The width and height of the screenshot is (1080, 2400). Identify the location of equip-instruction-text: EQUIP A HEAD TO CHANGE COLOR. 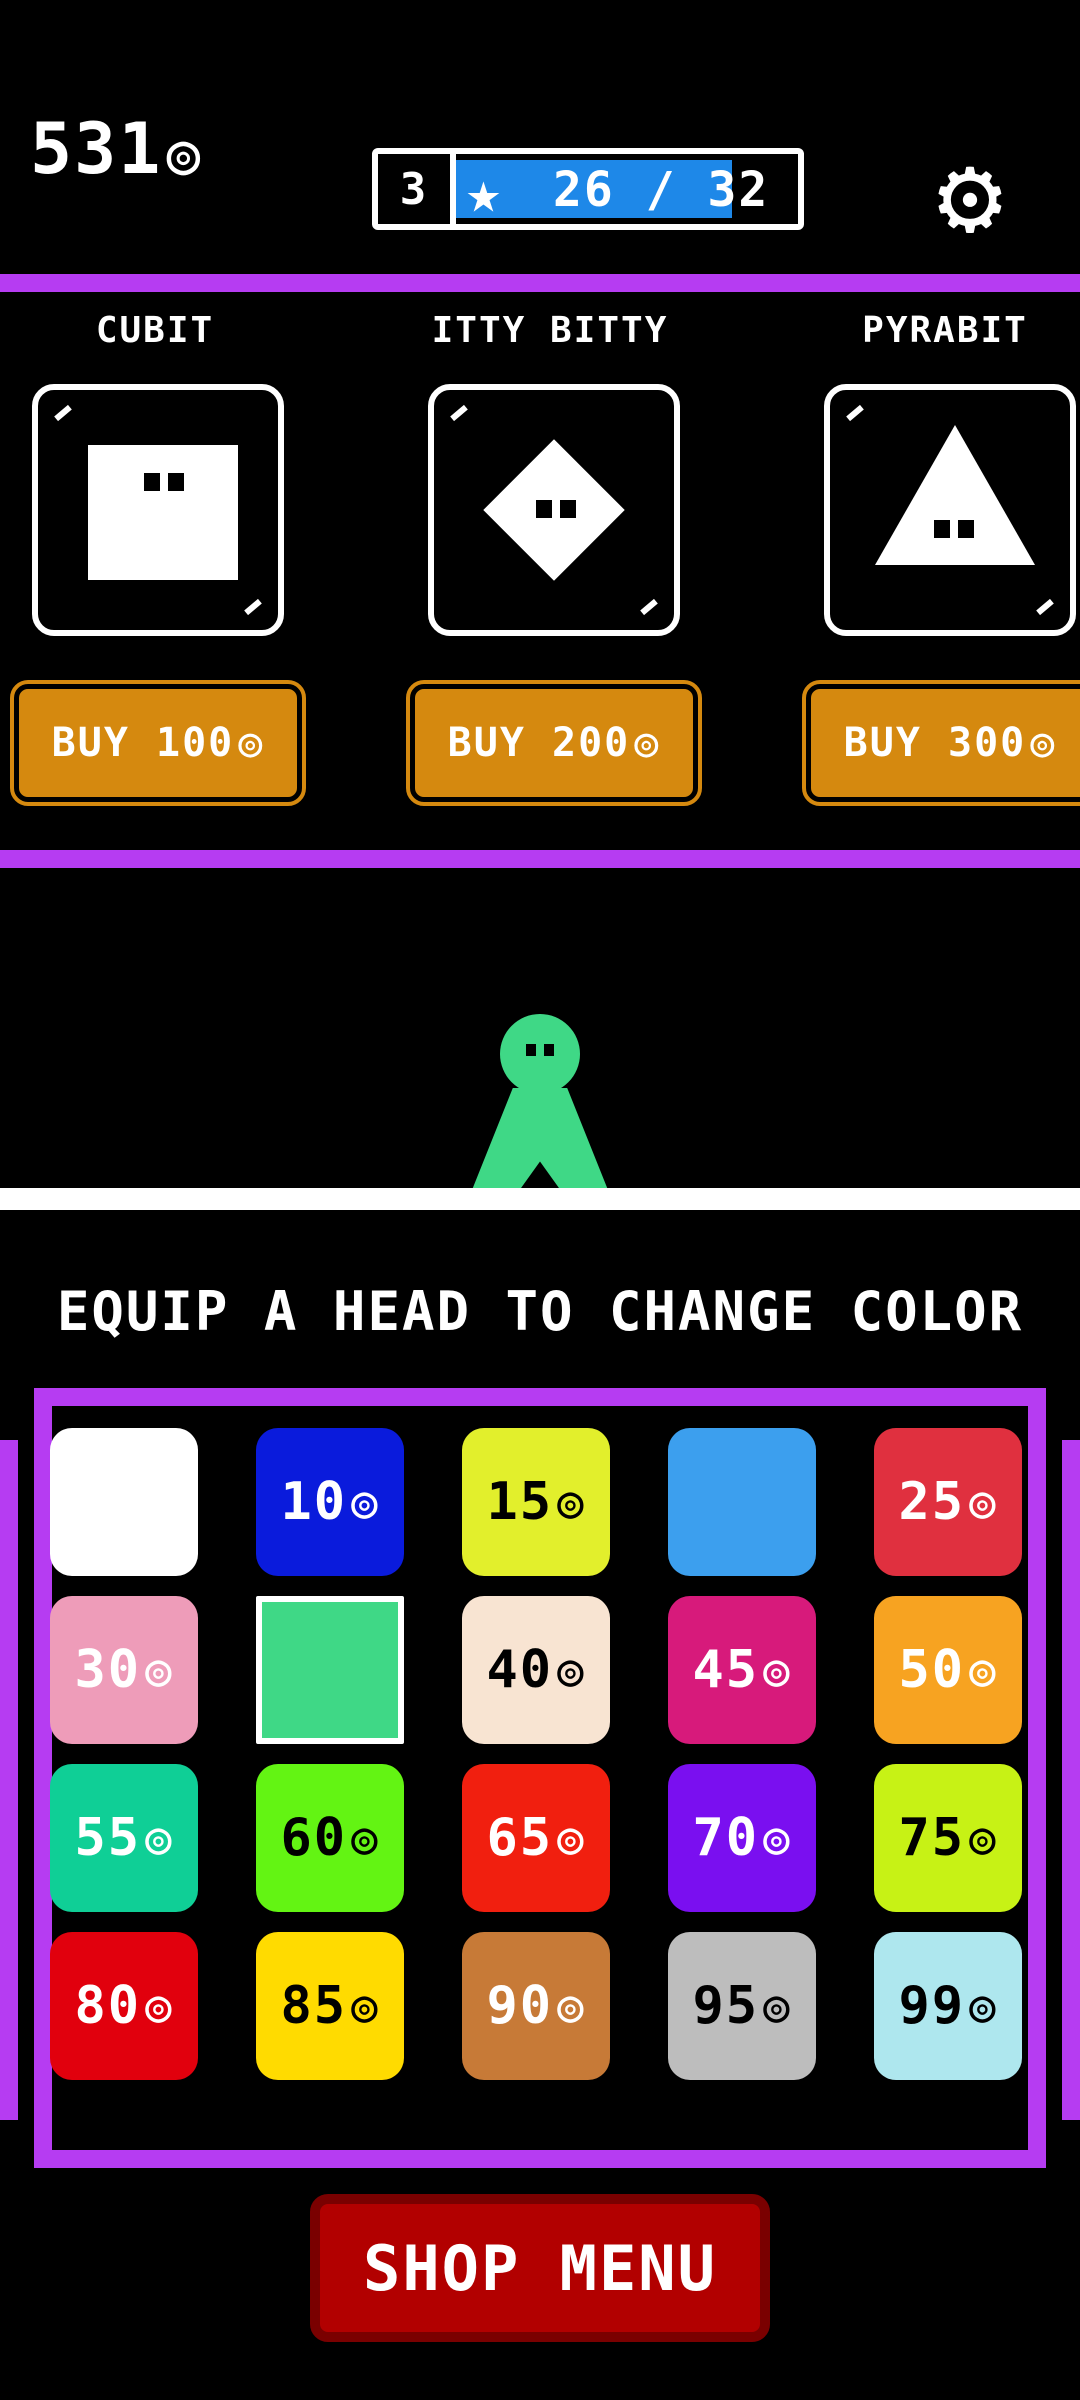
(540, 1311).